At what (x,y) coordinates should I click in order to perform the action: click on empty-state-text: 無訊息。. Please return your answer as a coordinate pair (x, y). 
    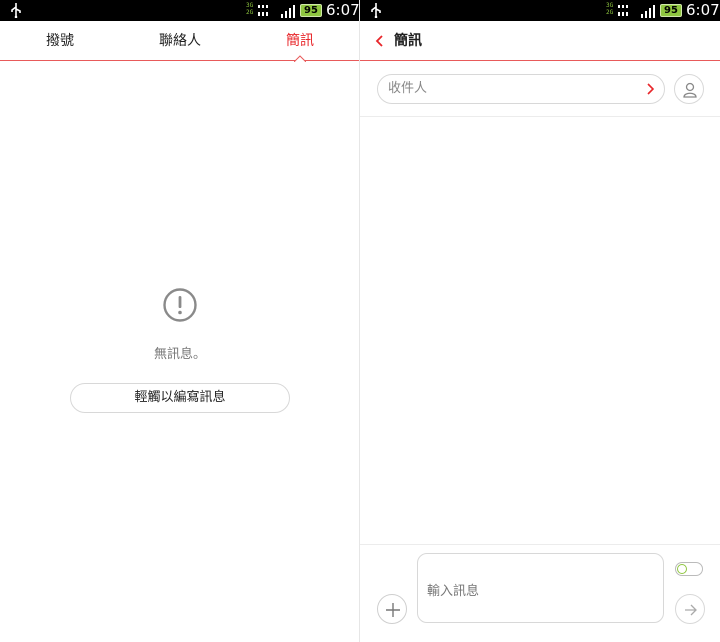
    Looking at the image, I should click on (179, 354).